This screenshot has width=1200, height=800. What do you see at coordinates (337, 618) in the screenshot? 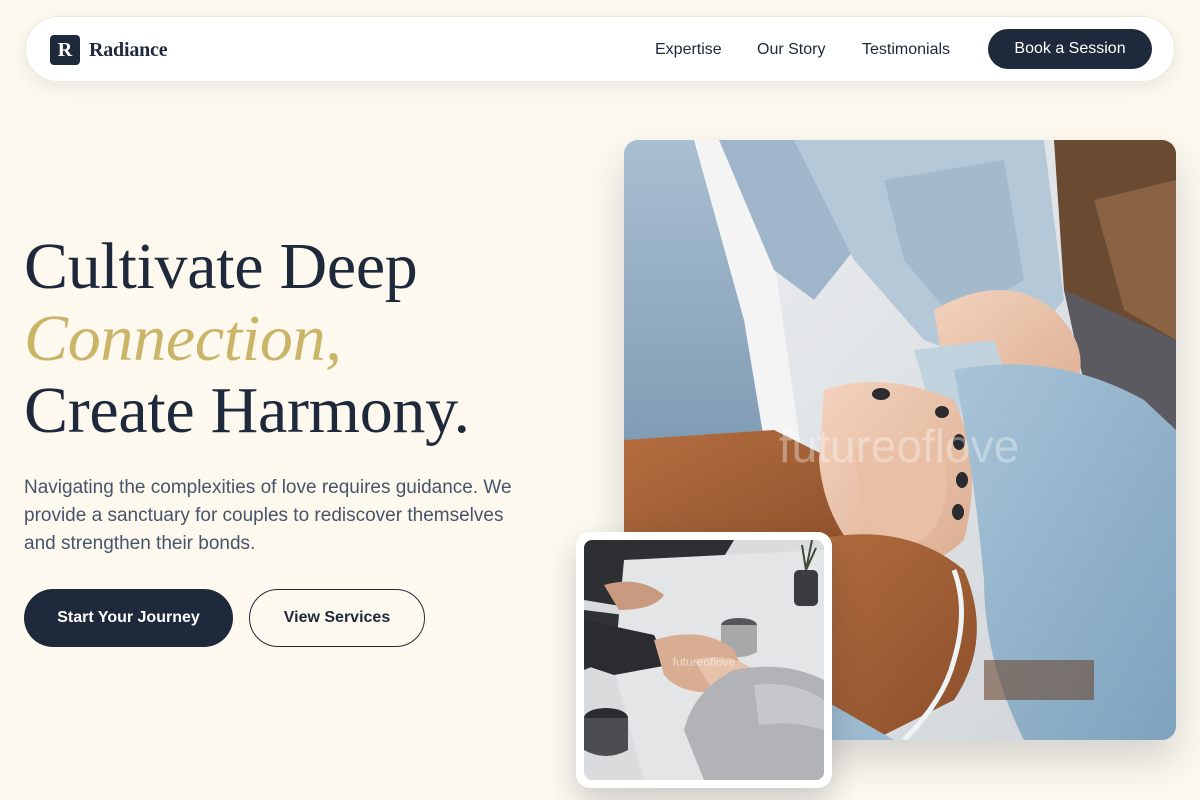
I see `view-services-button: View Services` at bounding box center [337, 618].